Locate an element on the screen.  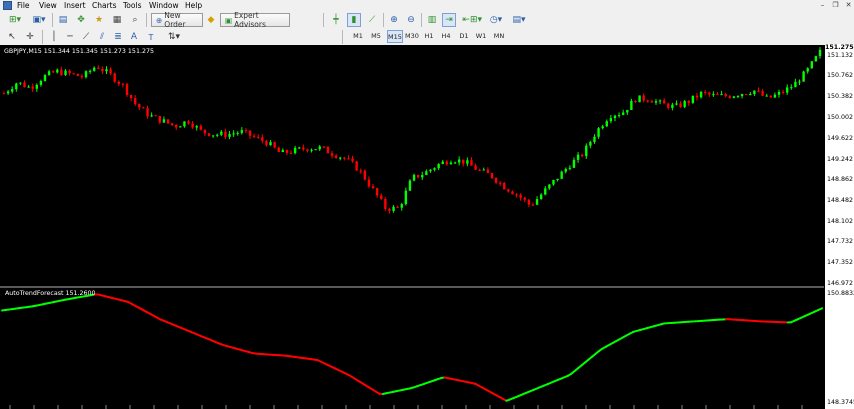
price-label: 148.482 is located at coordinates (840, 201).